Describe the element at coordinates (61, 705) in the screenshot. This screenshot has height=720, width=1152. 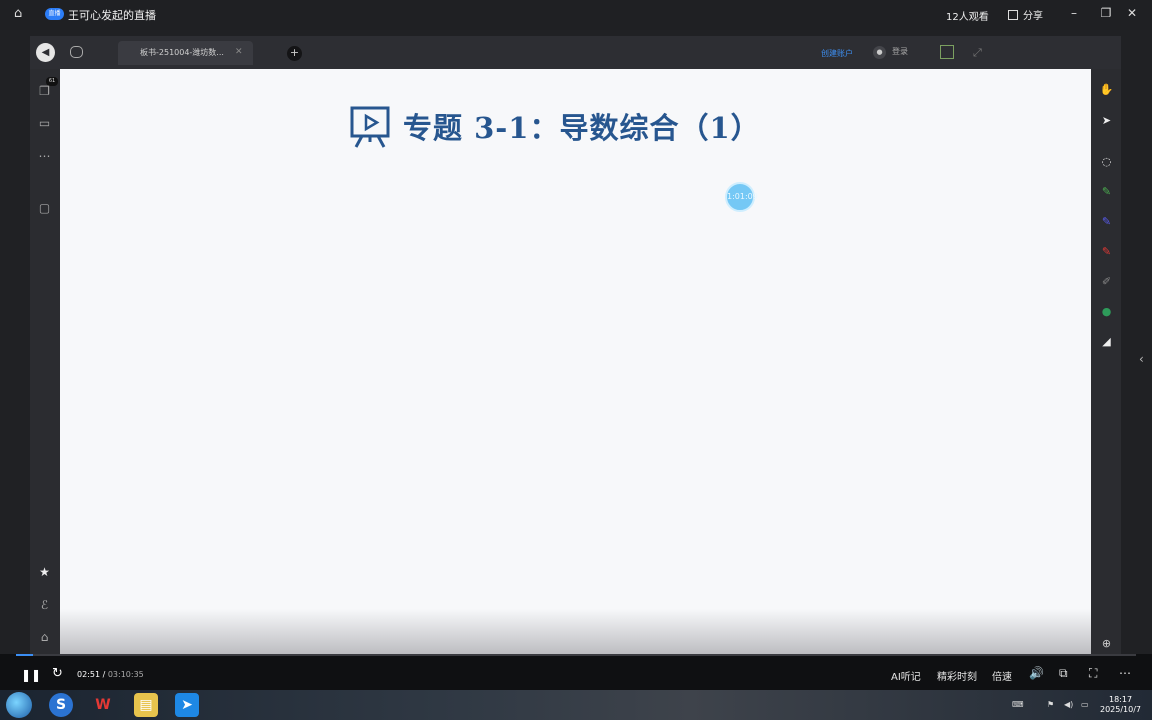
I see `browser-icon: S` at that location.